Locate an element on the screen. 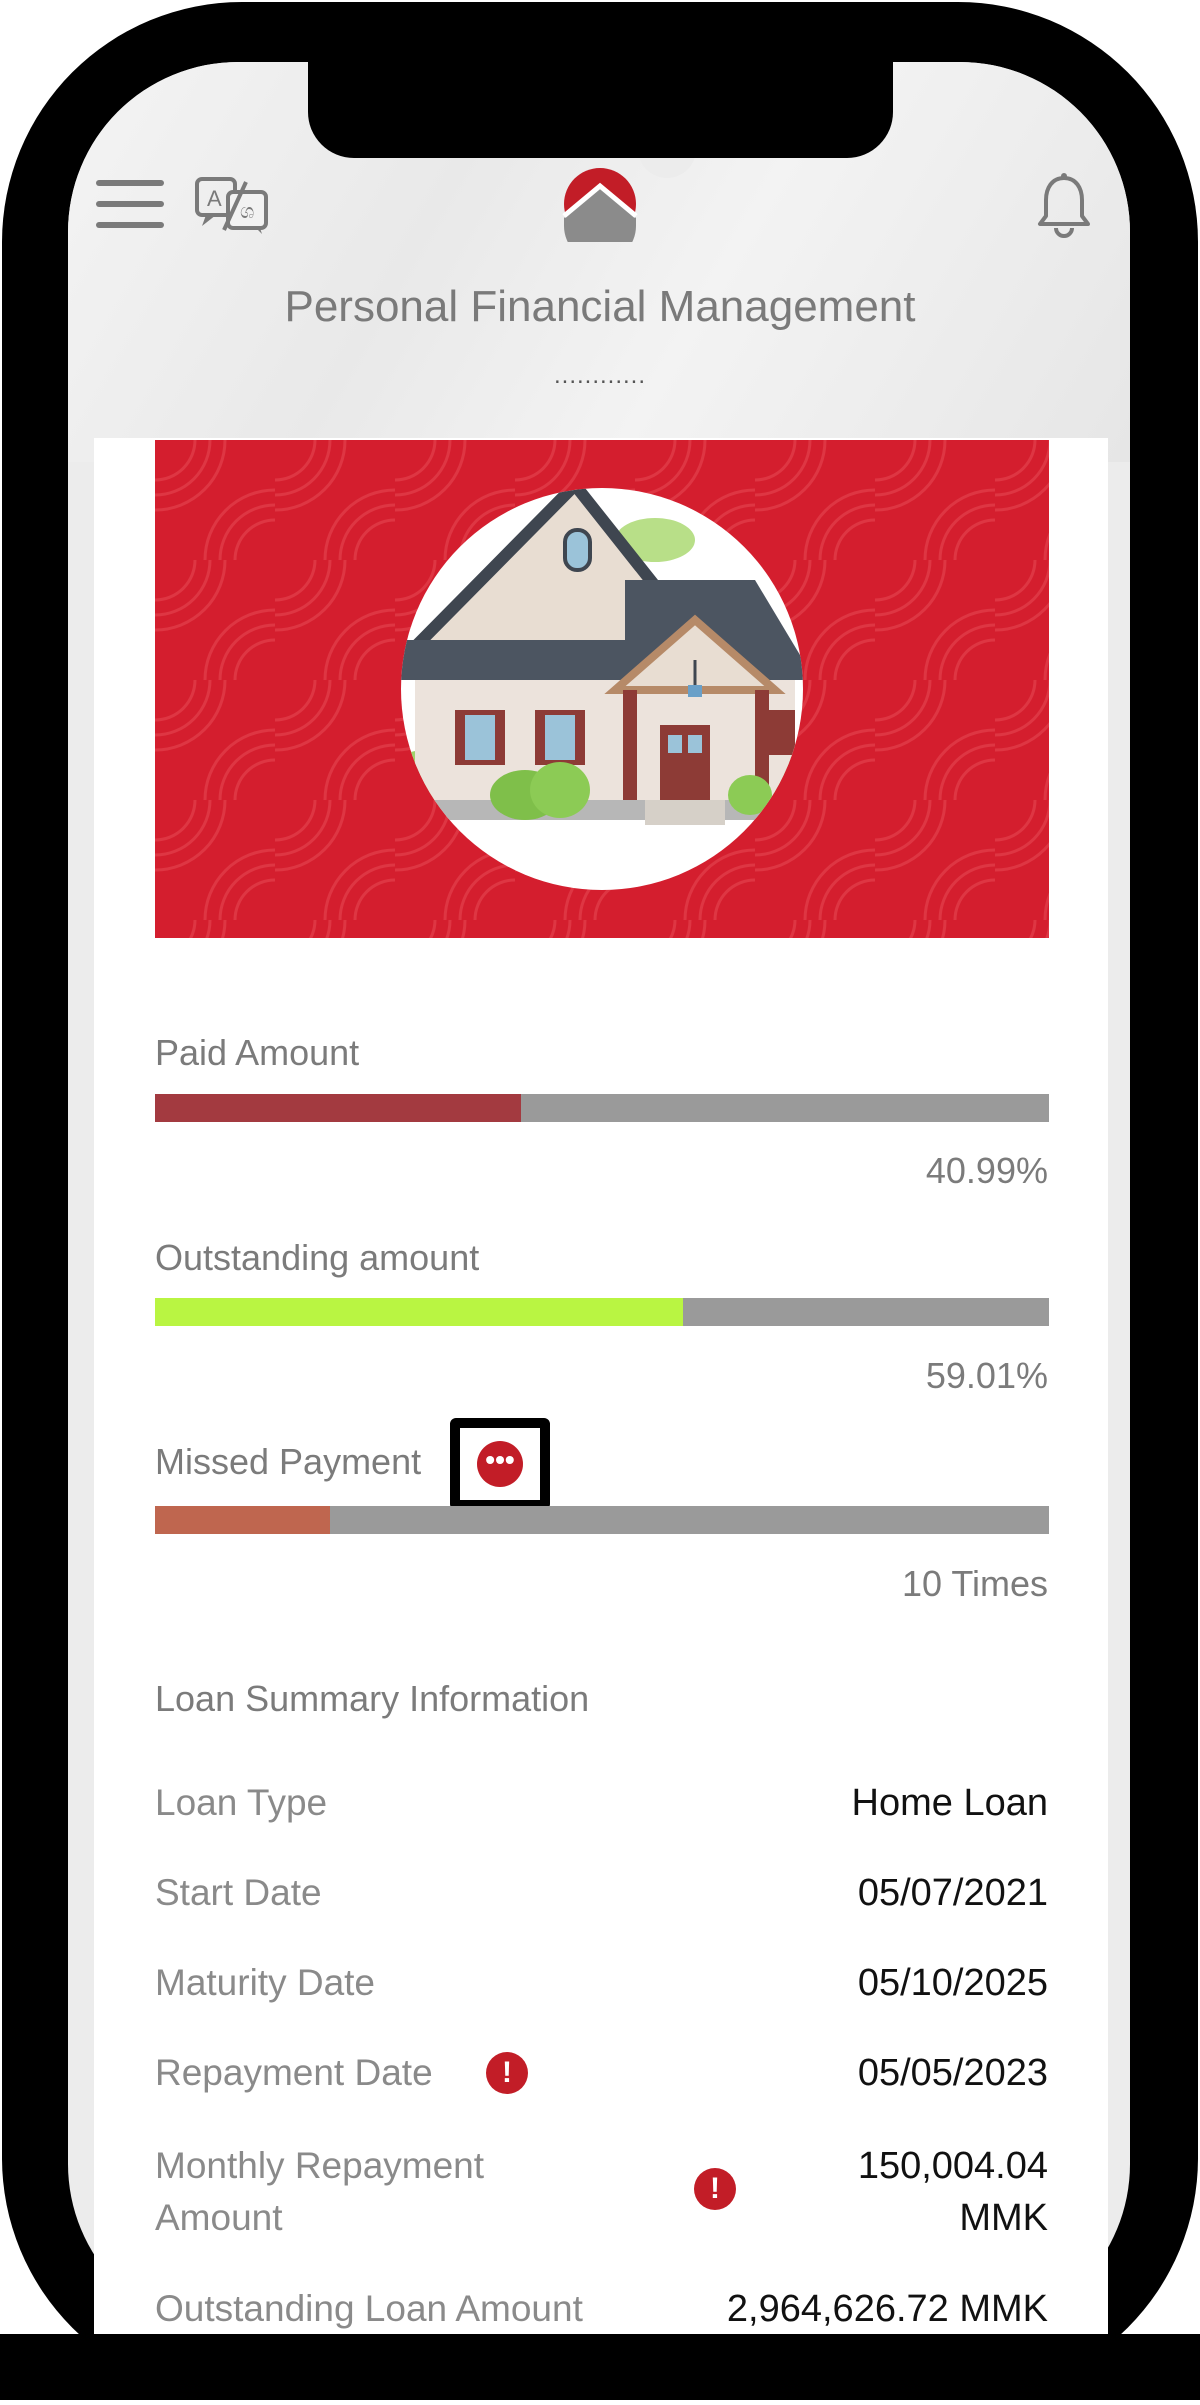 The width and height of the screenshot is (1200, 2405). page-title: Personal Financial Management is located at coordinates (600, 306).